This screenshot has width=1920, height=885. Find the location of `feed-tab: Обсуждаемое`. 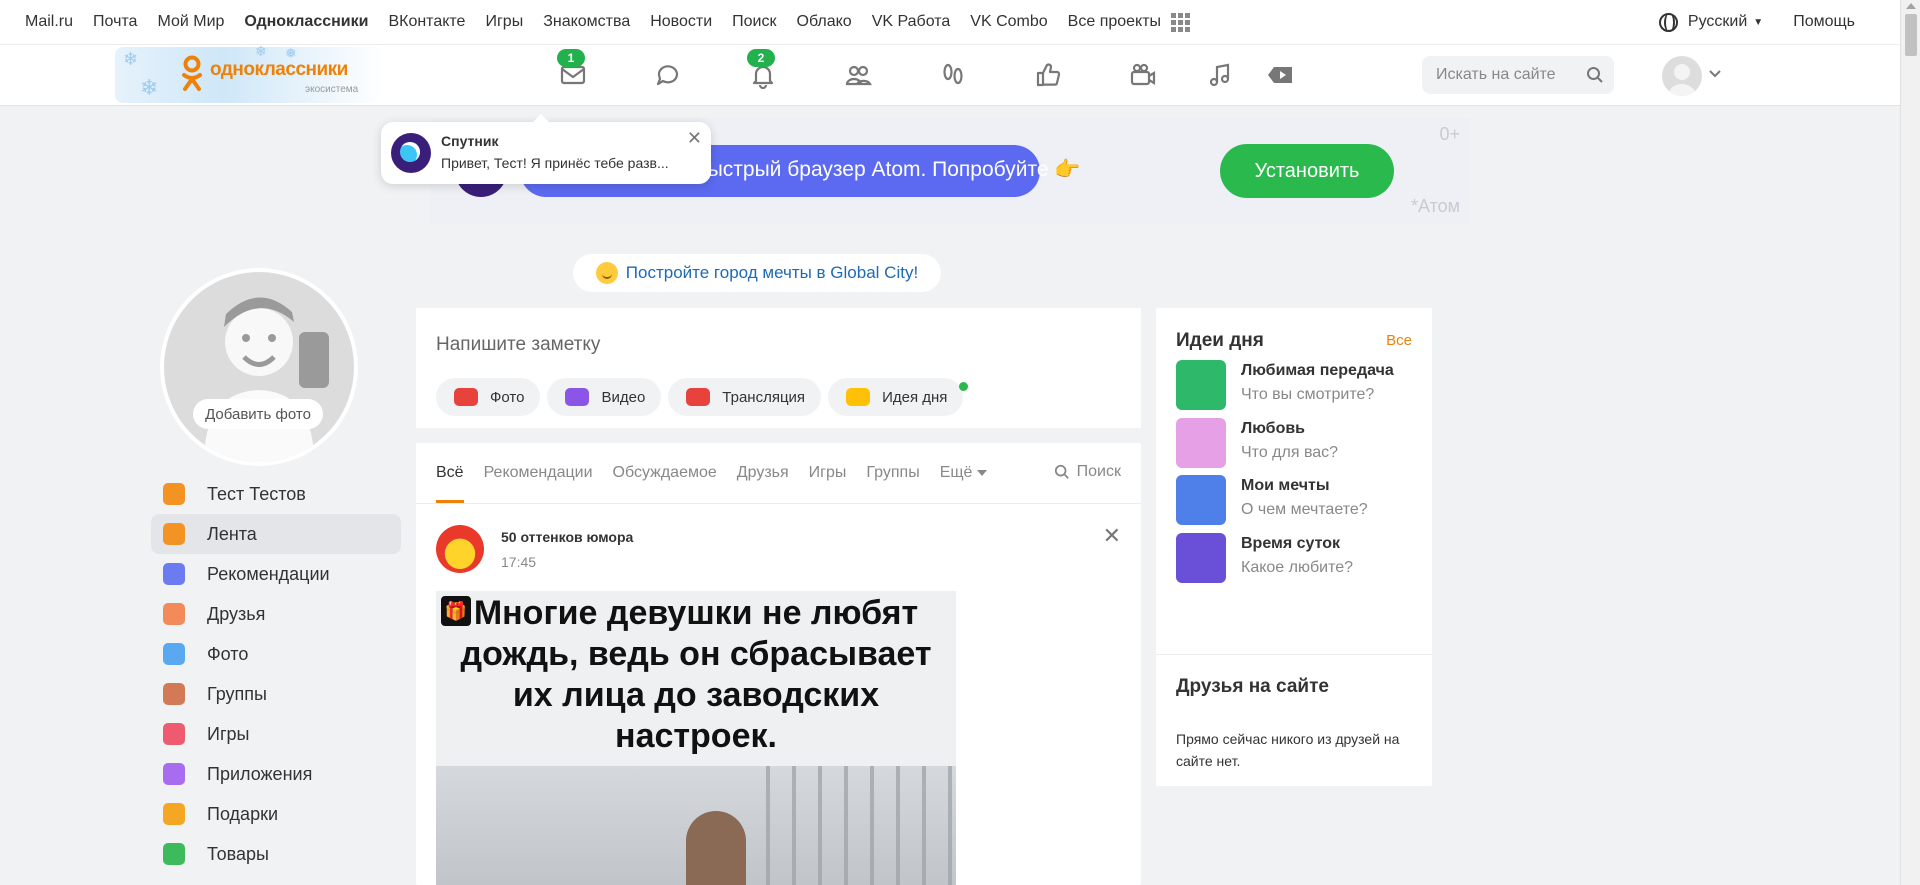

feed-tab: Обсуждаемое is located at coordinates (665, 473).